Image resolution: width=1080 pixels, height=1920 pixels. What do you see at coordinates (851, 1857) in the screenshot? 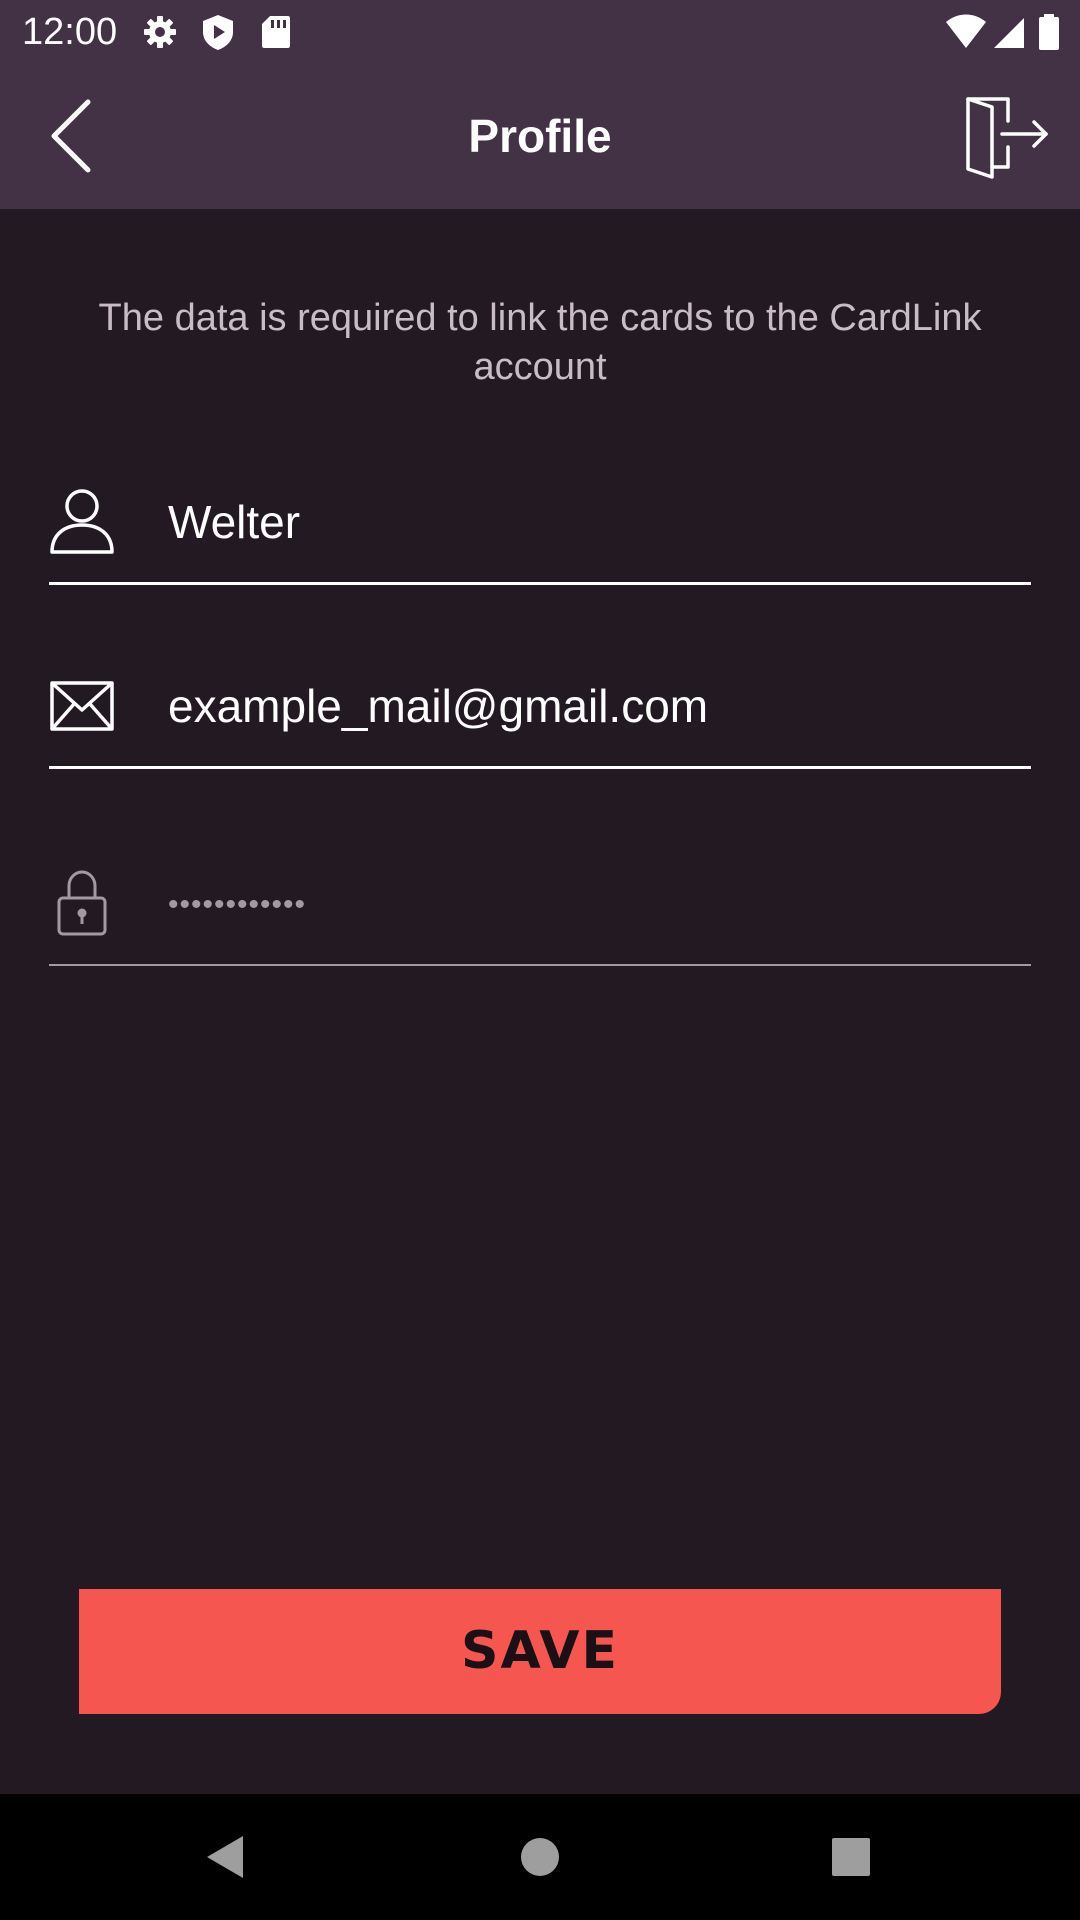
I see `recents-square-icon` at bounding box center [851, 1857].